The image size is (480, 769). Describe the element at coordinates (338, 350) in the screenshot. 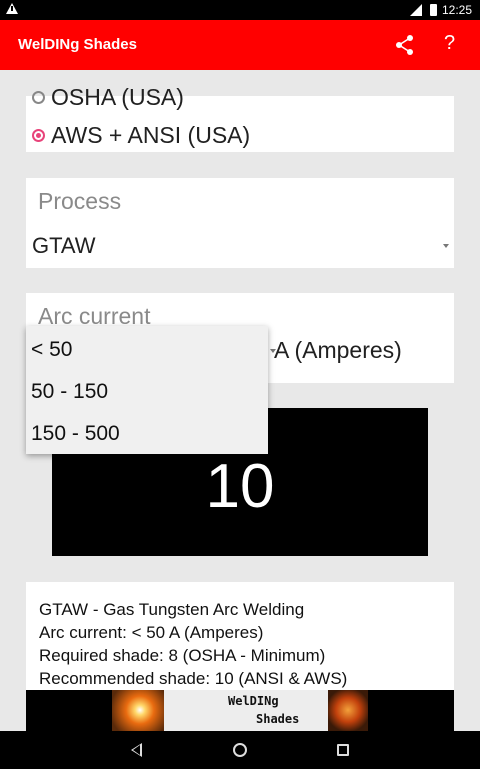

I see `arc-current-unit: A (Amperes)` at that location.